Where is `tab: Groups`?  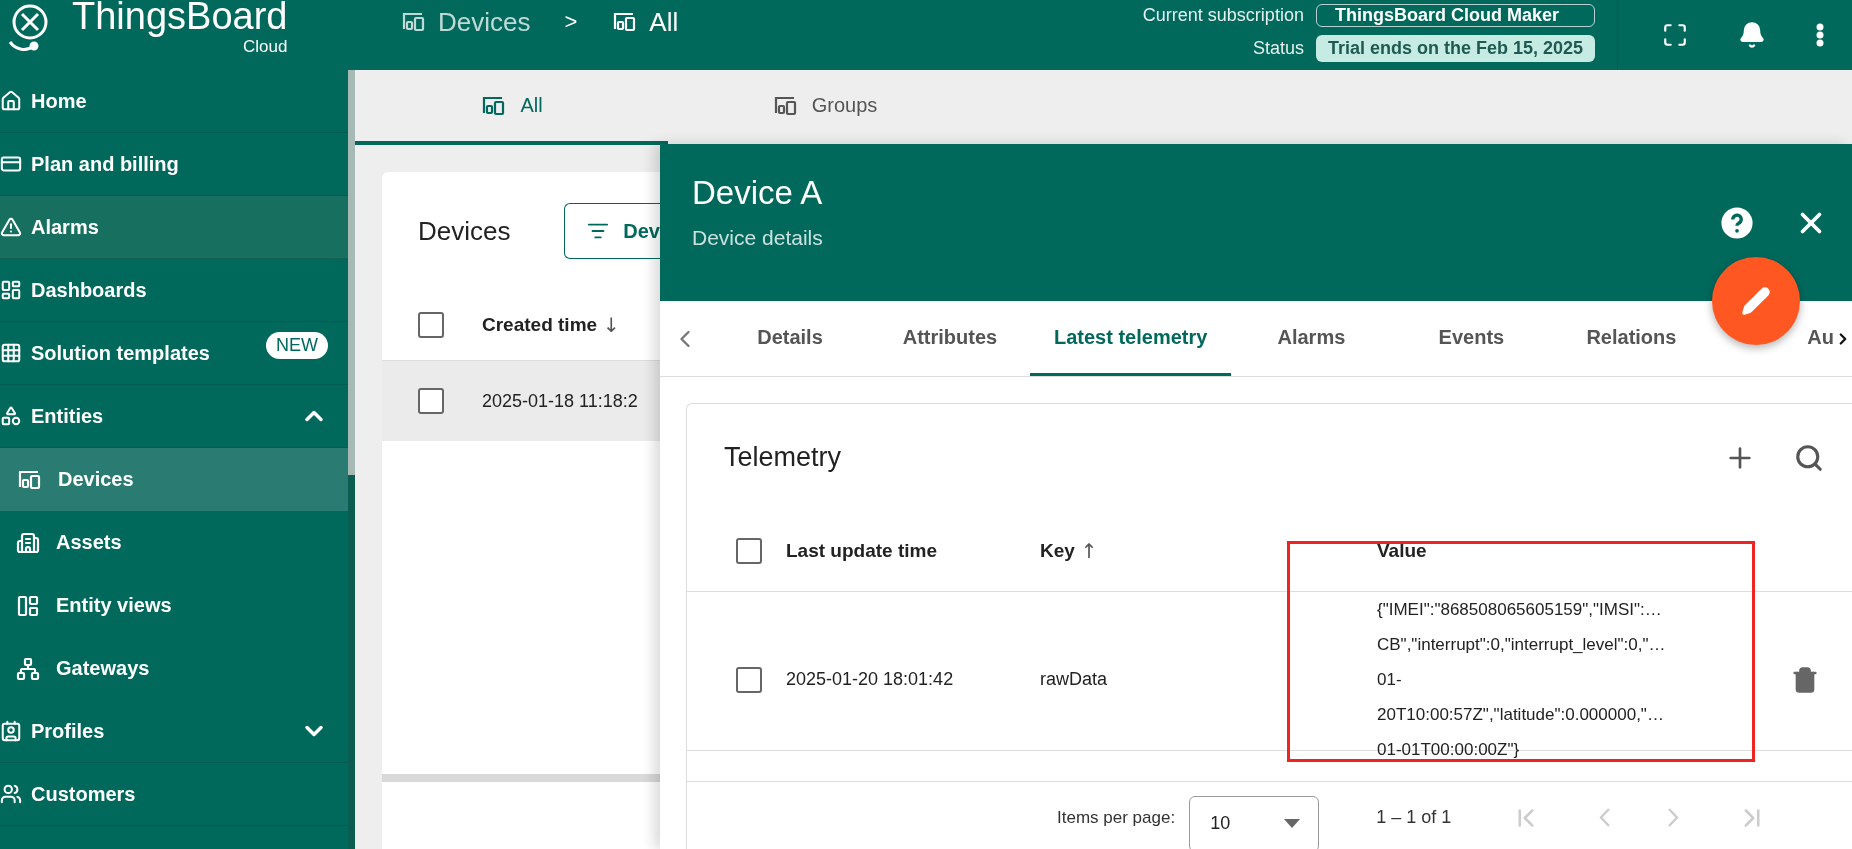 tab: Groups is located at coordinates (824, 107).